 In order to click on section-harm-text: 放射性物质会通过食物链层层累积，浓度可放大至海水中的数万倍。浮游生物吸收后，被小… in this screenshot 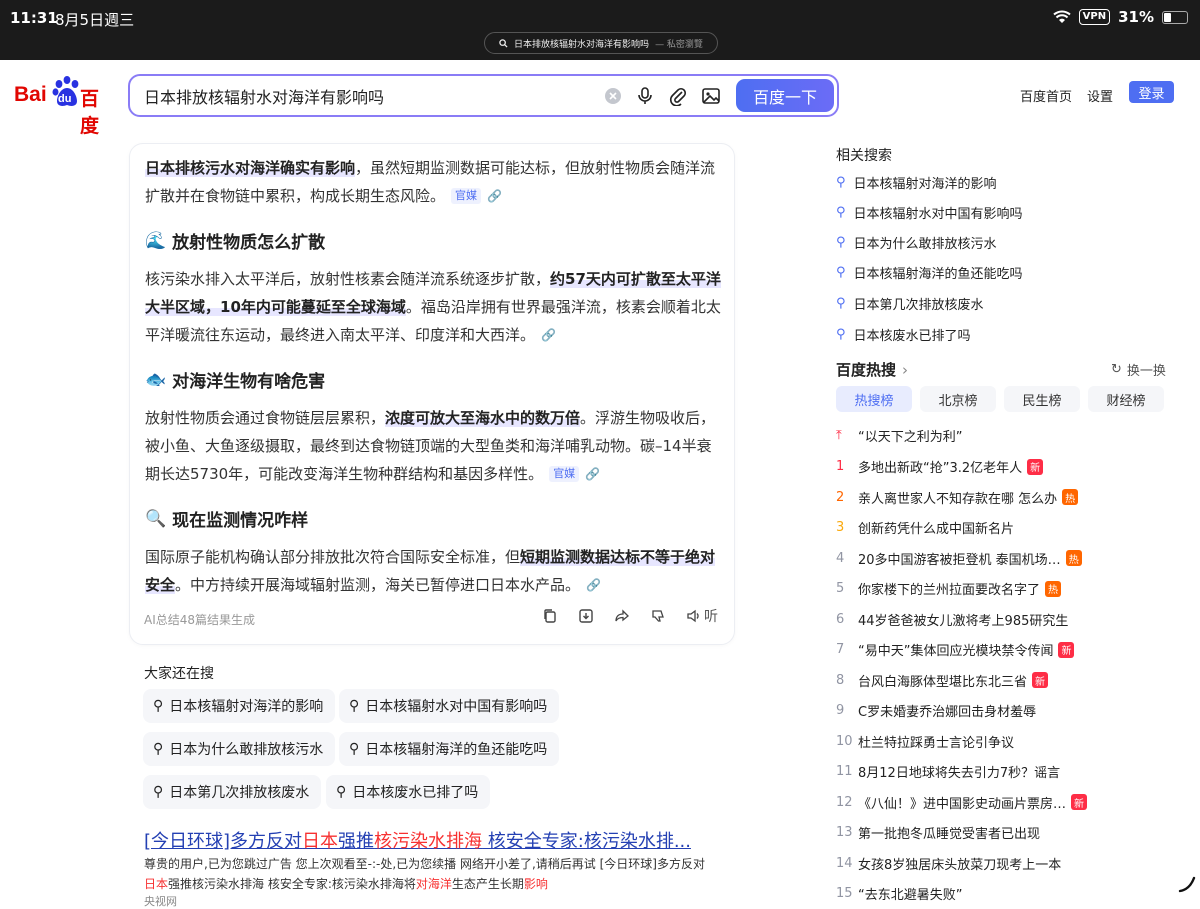, I will do `click(435, 446)`.